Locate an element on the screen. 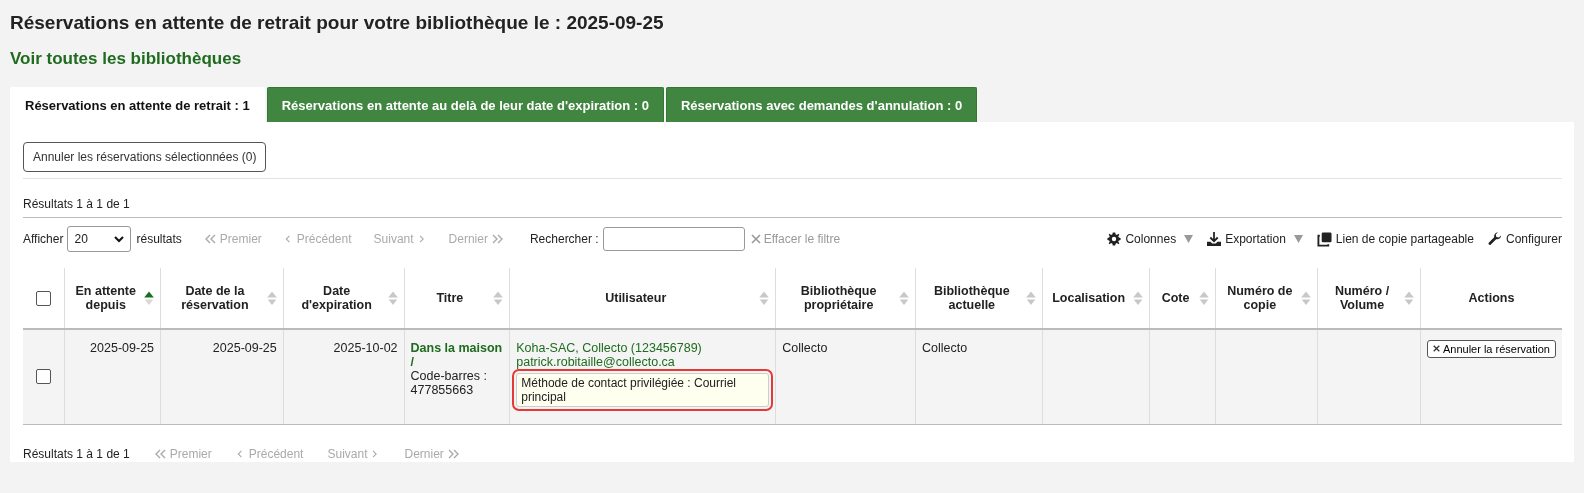  copy-icon is located at coordinates (1324, 239).